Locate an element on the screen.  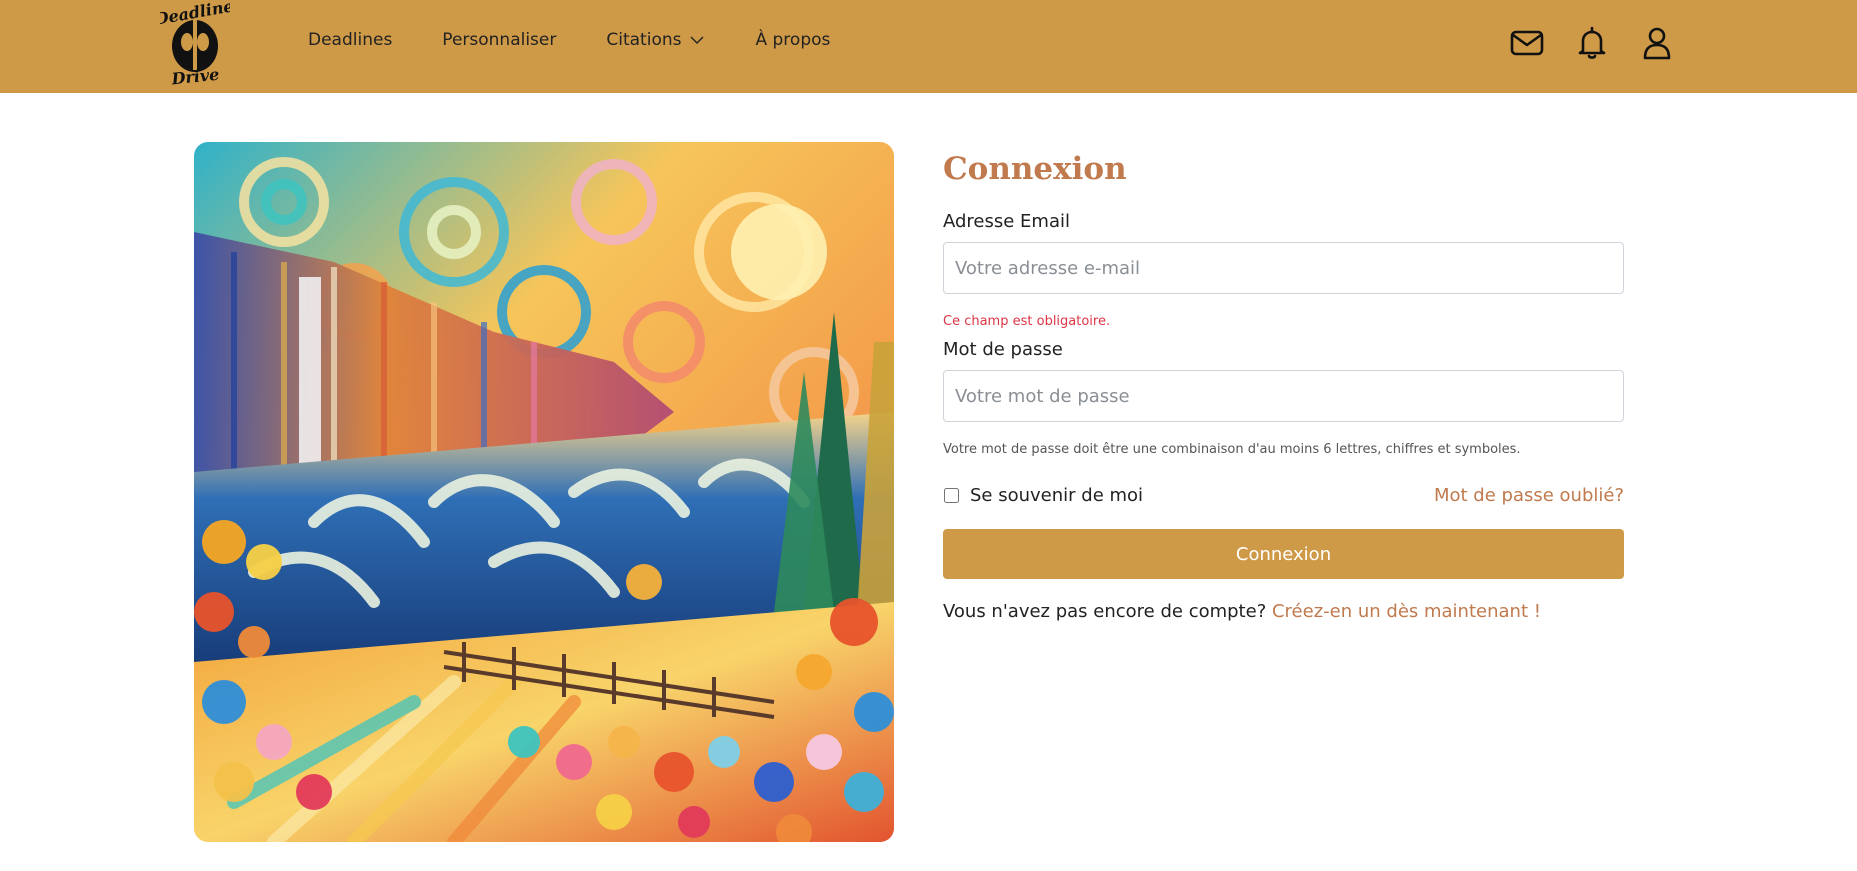
password-label: Mot de passe is located at coordinates (1003, 349).